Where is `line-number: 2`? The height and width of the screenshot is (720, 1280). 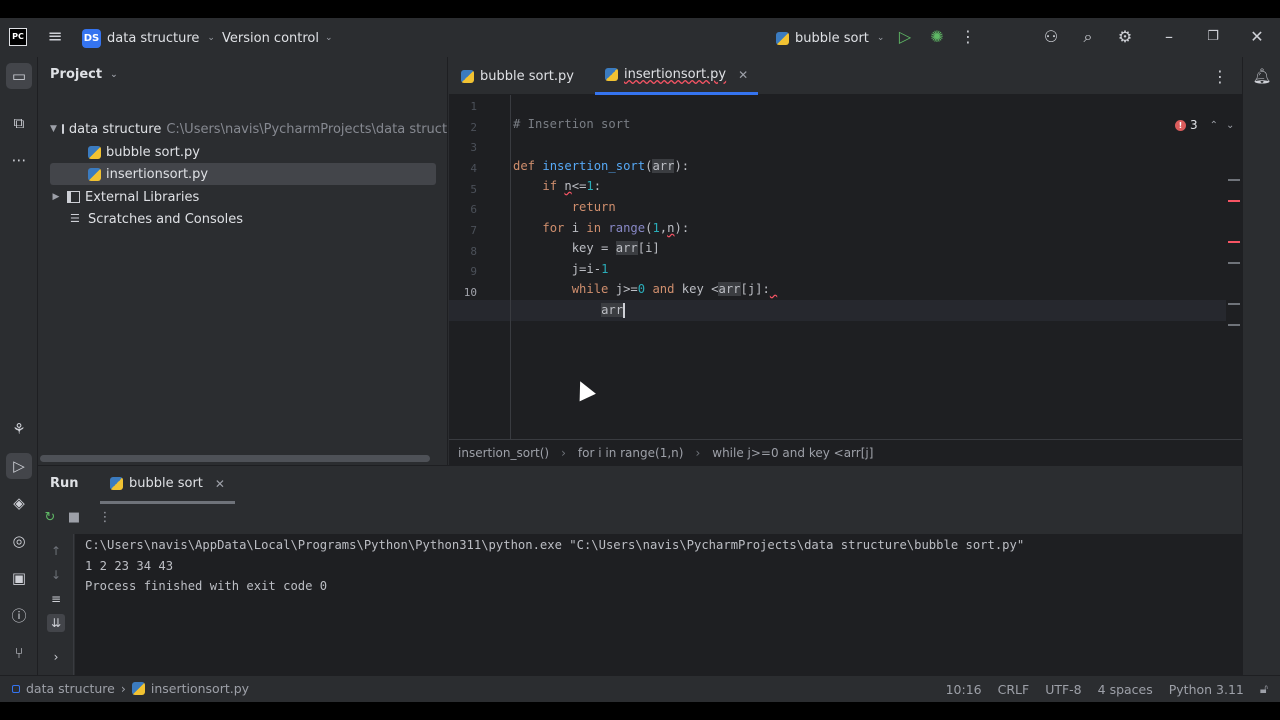
line-number: 2 is located at coordinates (473, 127).